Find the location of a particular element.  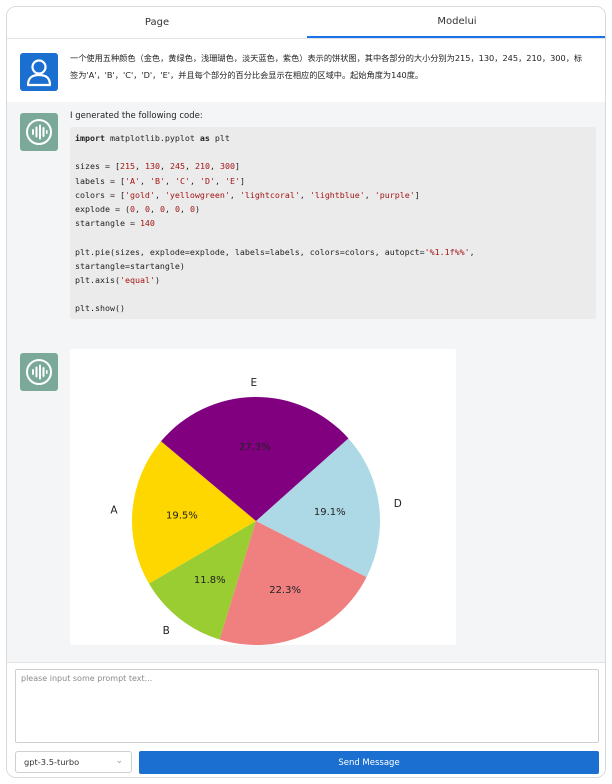

code-line: startangle=startangle) is located at coordinates (333, 266).